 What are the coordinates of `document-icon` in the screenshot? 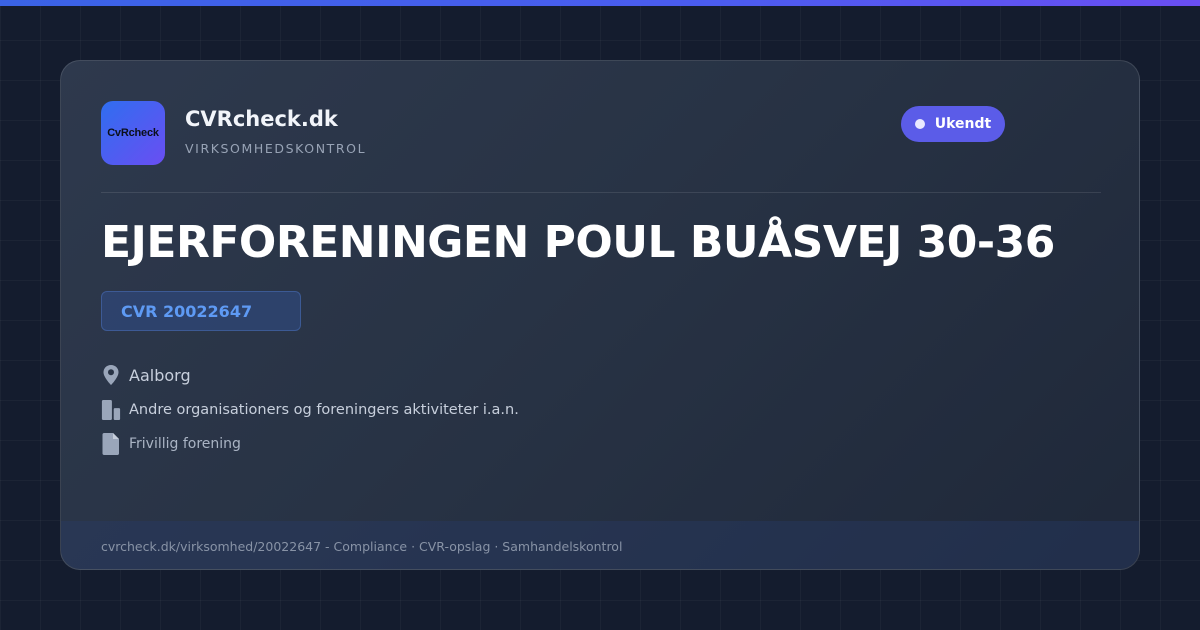 It's located at (111, 444).